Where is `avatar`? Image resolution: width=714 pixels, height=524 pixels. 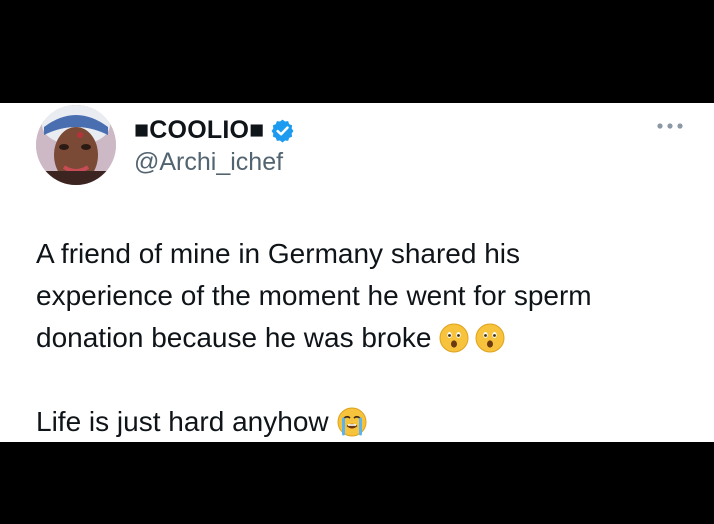 avatar is located at coordinates (76, 145).